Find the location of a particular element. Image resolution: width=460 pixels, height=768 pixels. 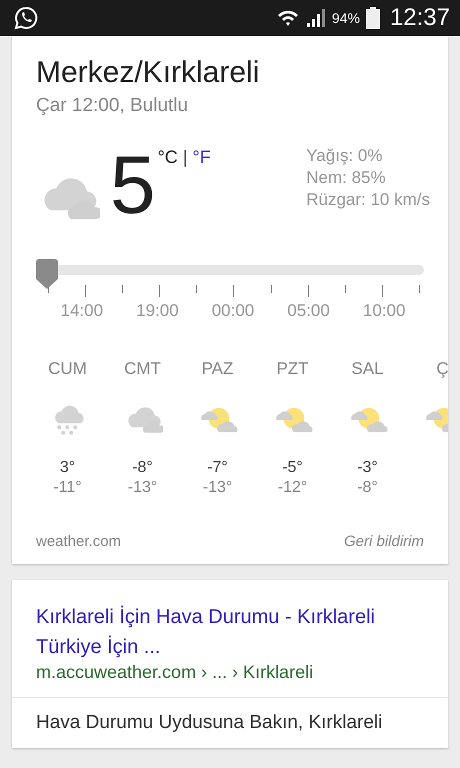

weather-detail: Yağış: 0% is located at coordinates (345, 156).